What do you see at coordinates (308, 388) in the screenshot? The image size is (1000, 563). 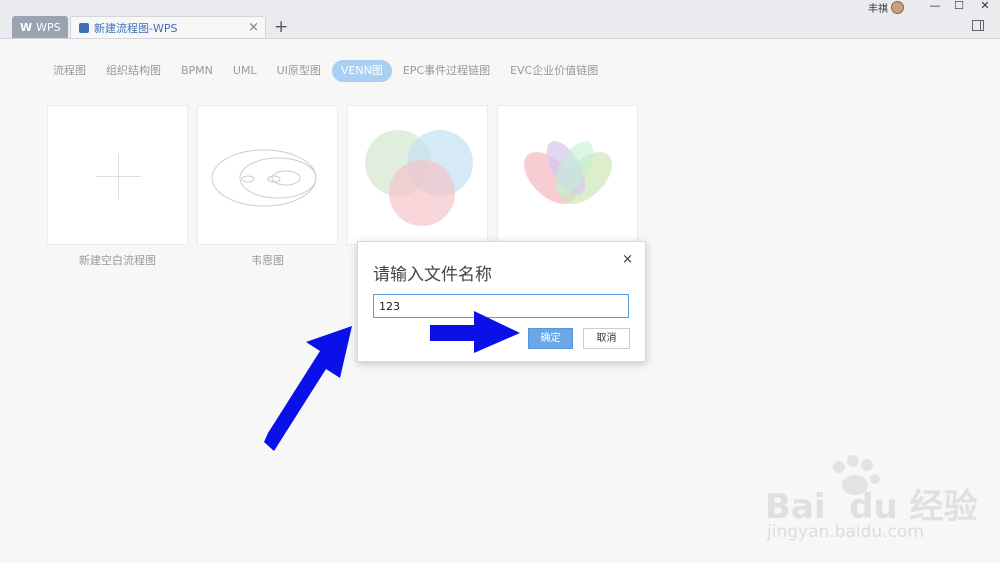 I see `arrow-to-dialog-icon` at bounding box center [308, 388].